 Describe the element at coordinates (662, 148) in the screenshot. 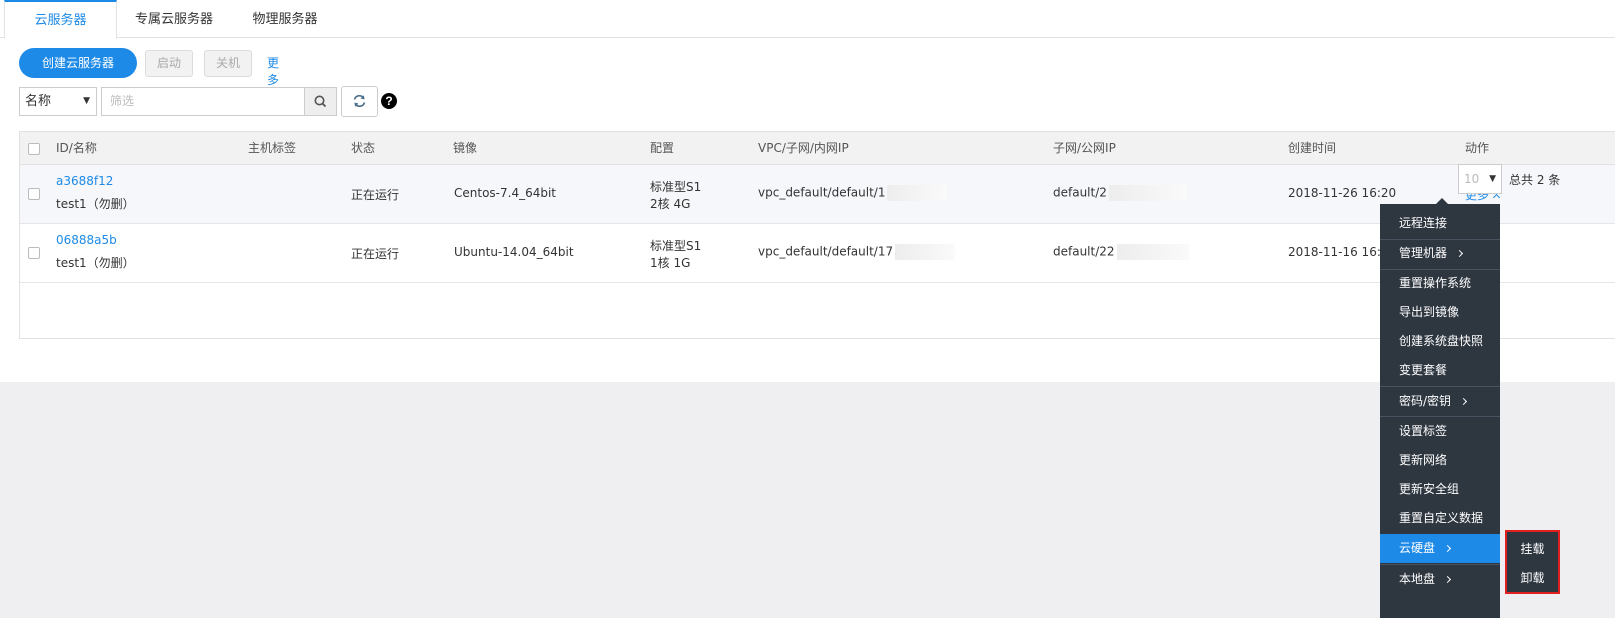

I see `col-config: 配置` at that location.